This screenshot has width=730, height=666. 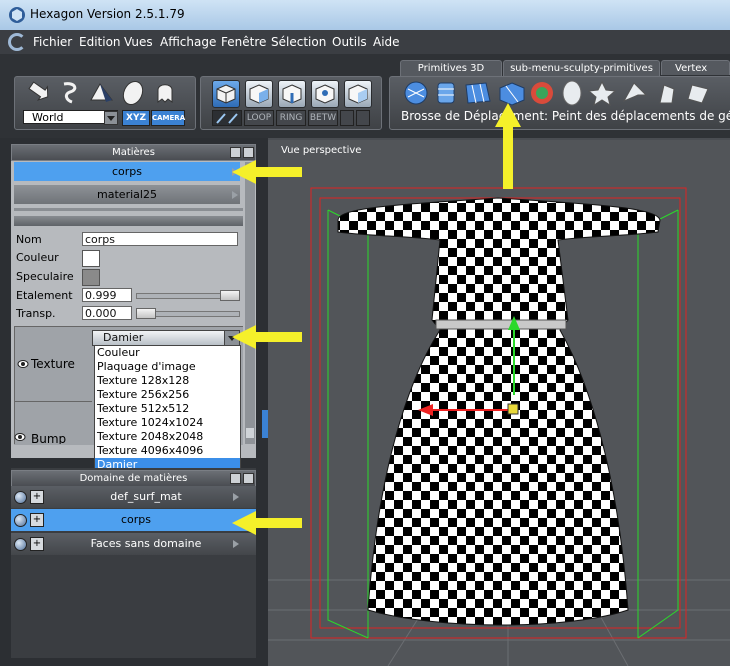 I want to click on domain-row-selected: + corps, so click(x=133, y=520).